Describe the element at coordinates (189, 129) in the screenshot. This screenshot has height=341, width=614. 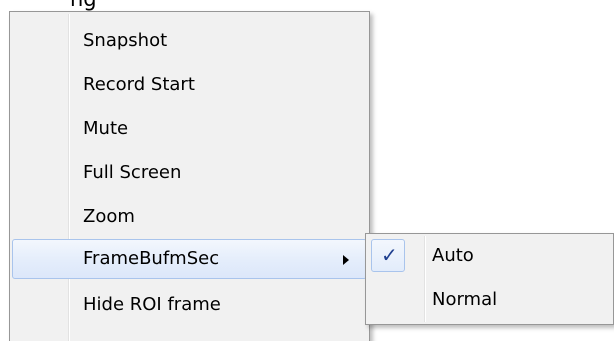
I see `menu-item-mute: Mute` at that location.